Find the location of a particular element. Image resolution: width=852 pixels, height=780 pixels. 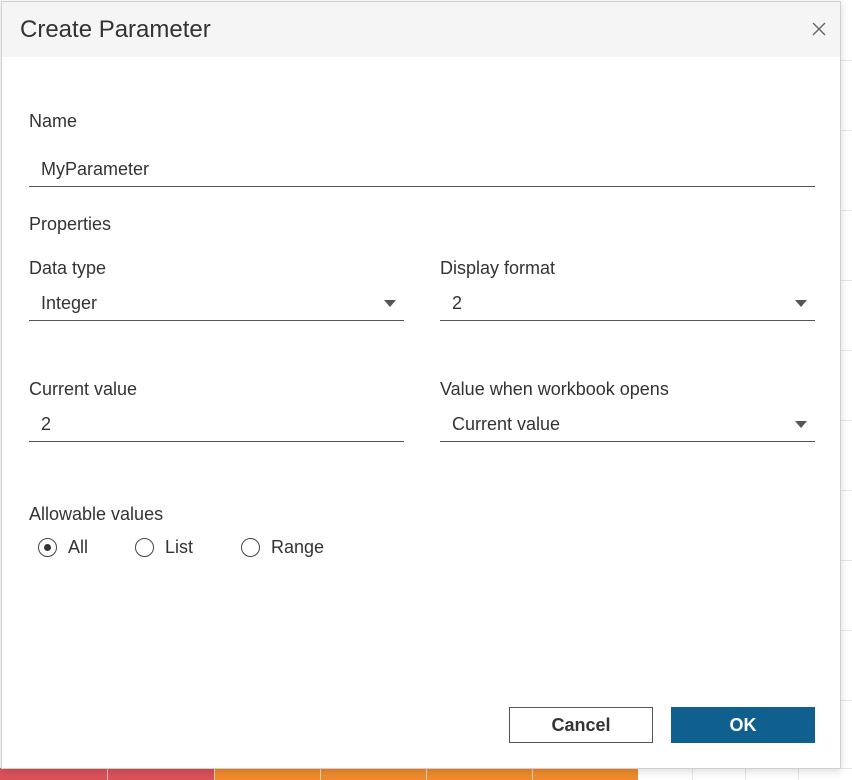

radio-circle-selected is located at coordinates (47, 547).